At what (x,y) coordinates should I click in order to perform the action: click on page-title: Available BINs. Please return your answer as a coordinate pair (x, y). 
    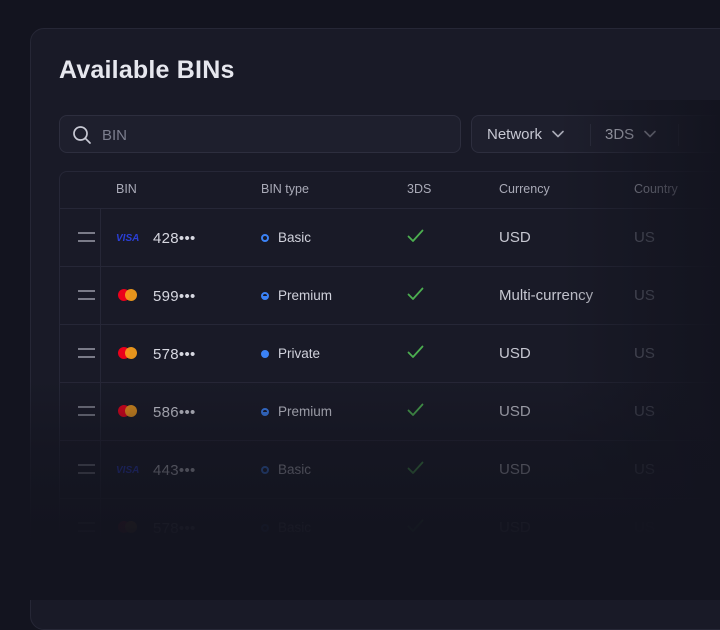
    Looking at the image, I should click on (147, 70).